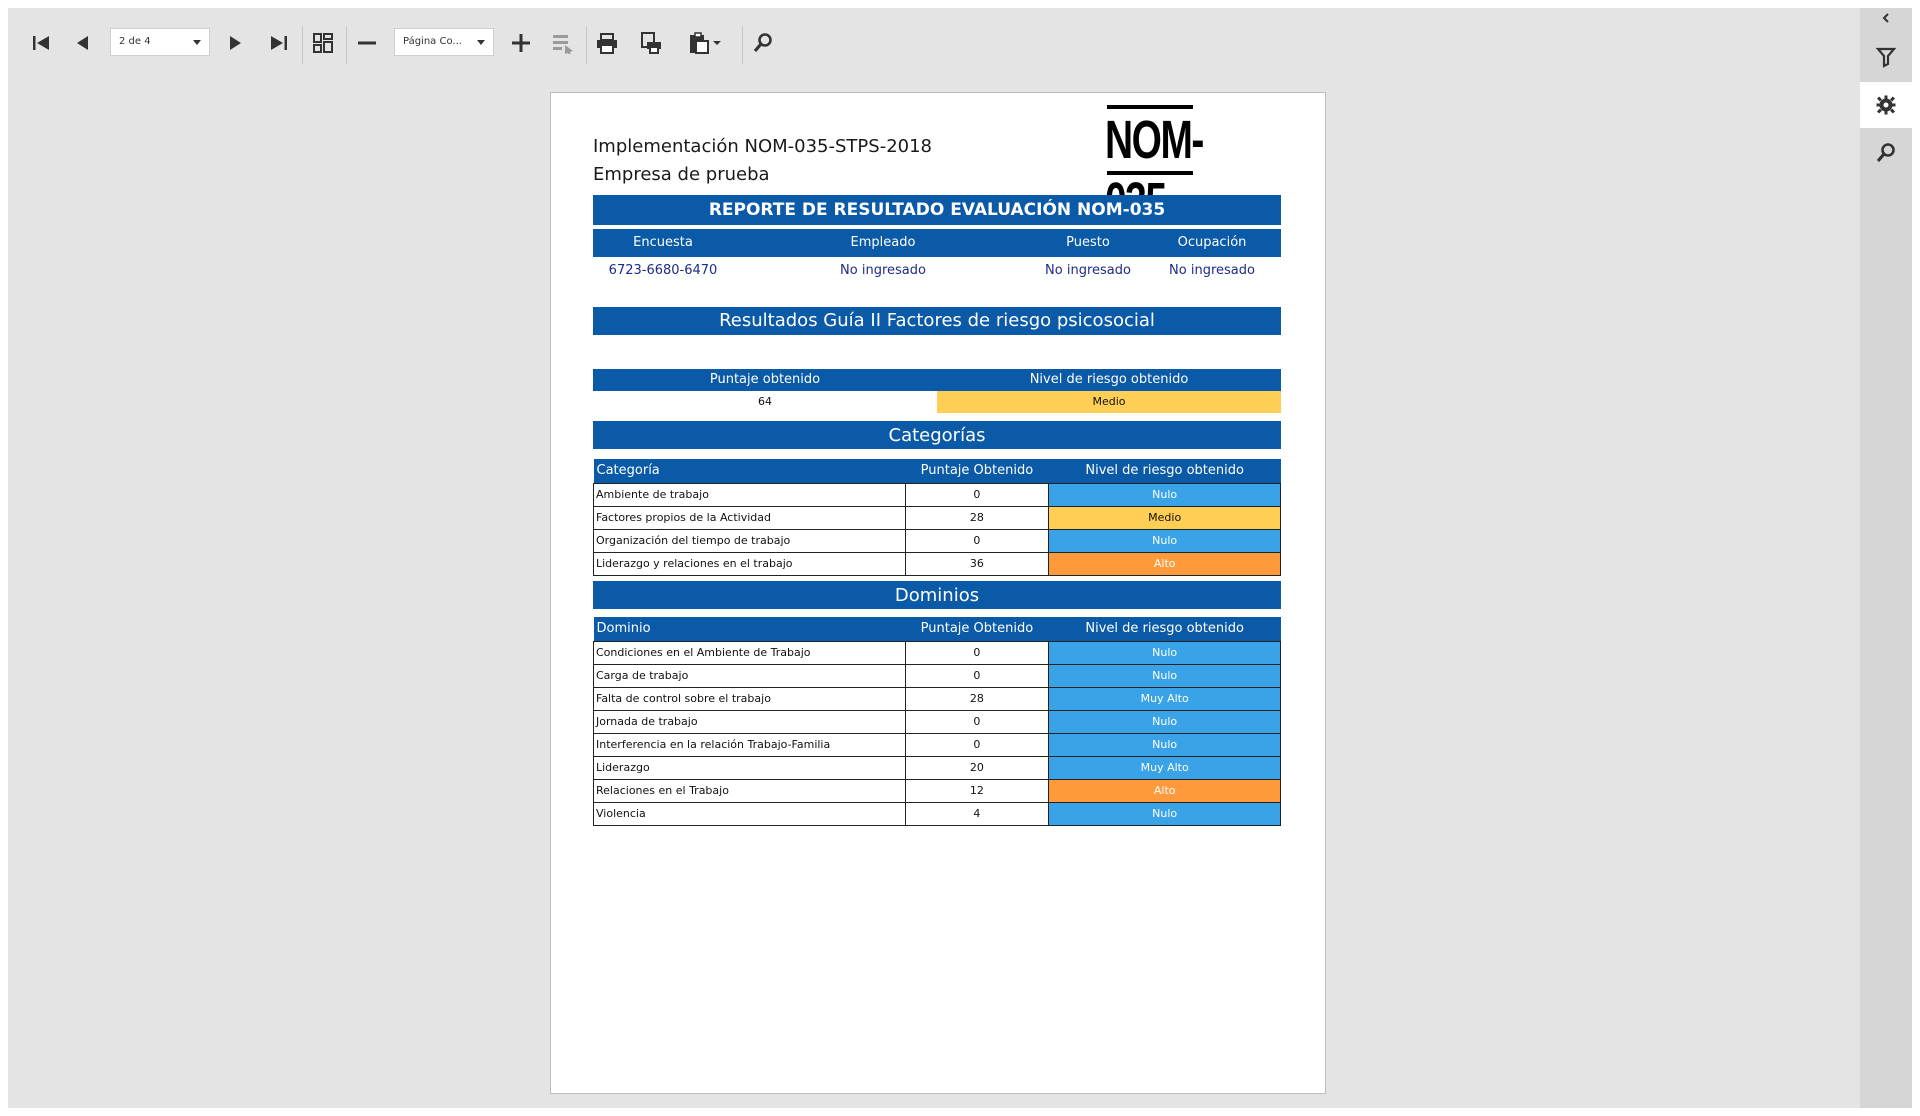  What do you see at coordinates (749, 721) in the screenshot?
I see `dominio-name: Jornada de trabajo` at bounding box center [749, 721].